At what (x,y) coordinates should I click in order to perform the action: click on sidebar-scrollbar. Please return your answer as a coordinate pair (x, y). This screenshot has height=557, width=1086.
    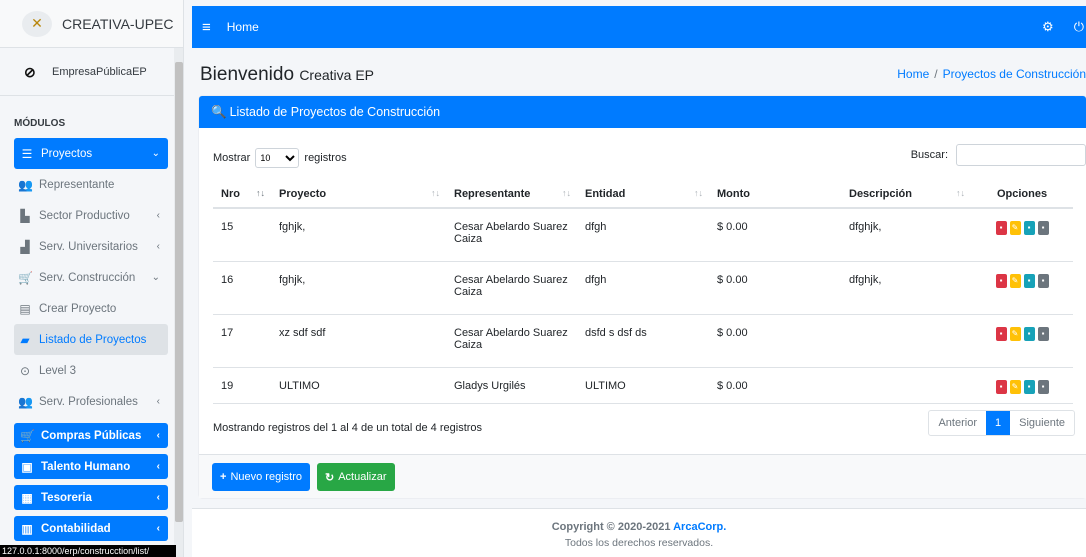
    Looking at the image, I should click on (178, 302).